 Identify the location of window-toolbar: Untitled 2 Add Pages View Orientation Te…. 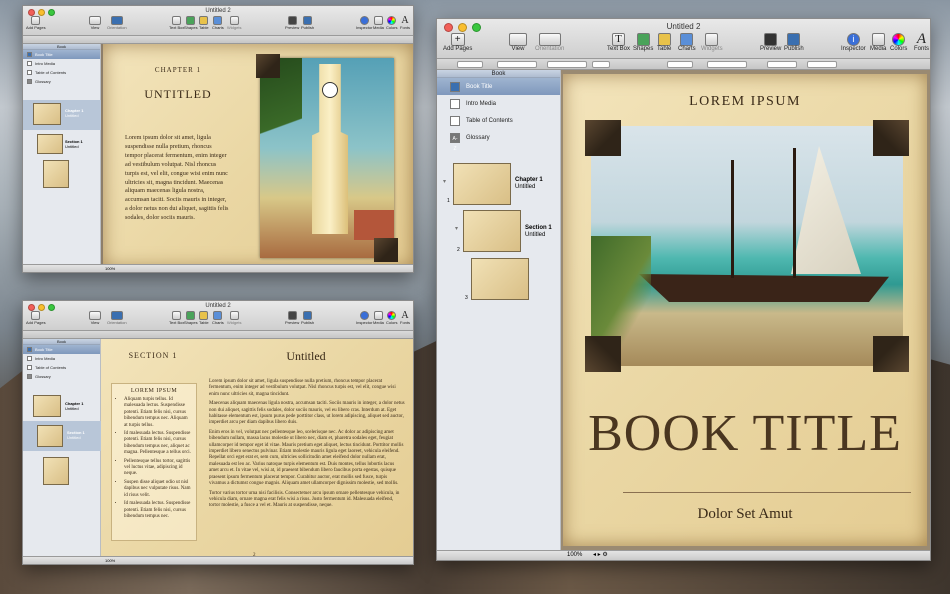
(218, 316).